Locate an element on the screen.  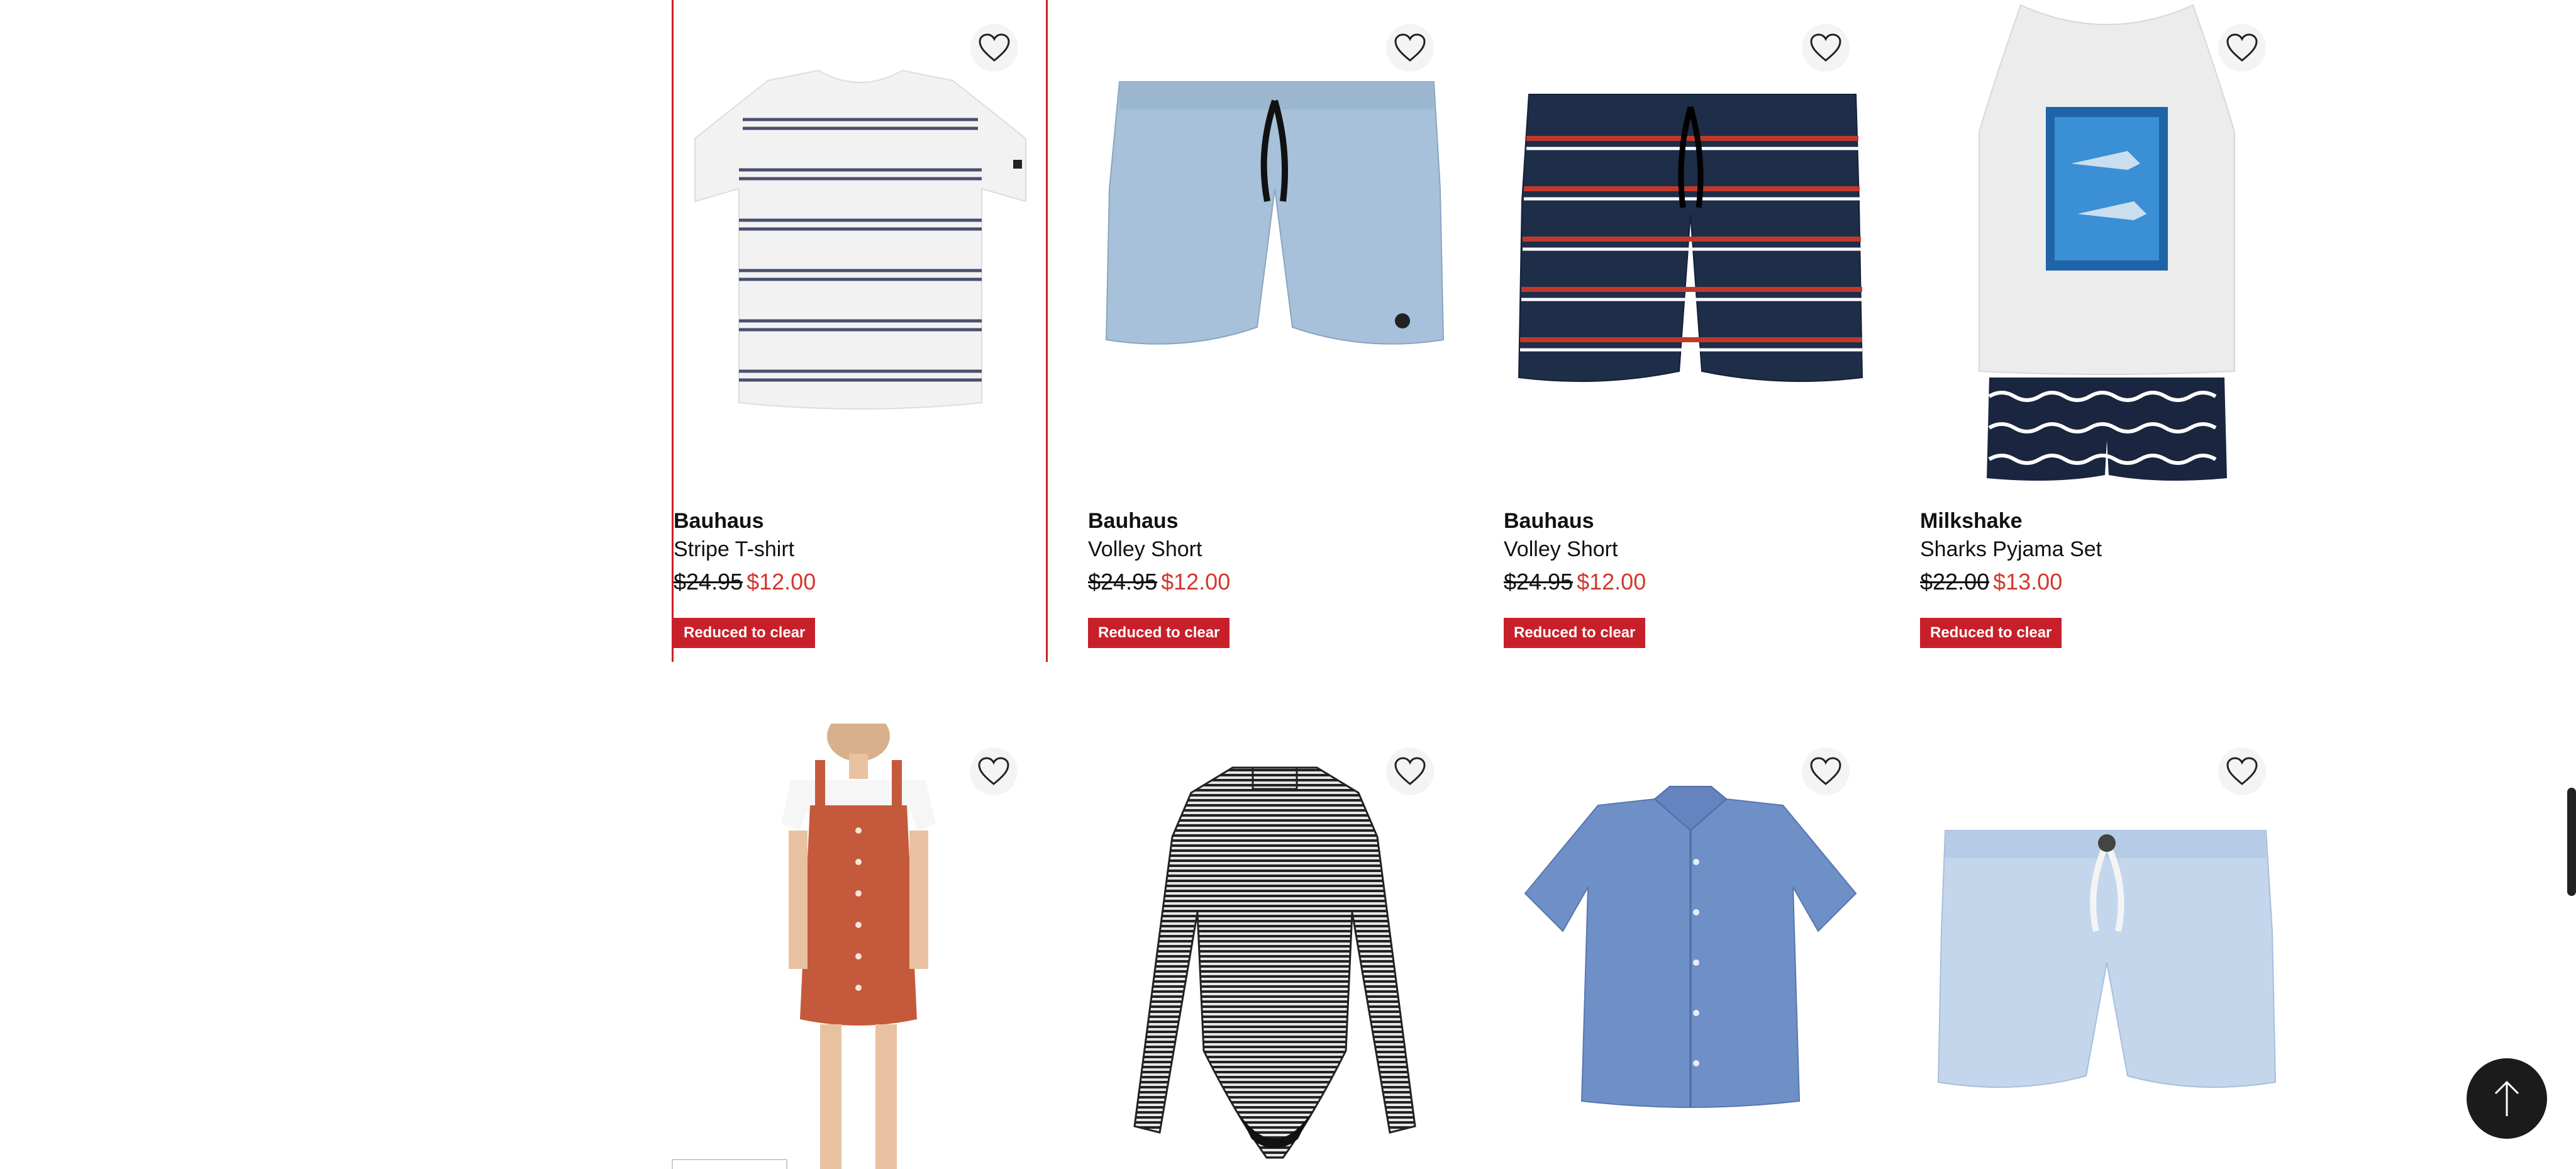
product-name: Stripe T-shirt is located at coordinates (745, 549).